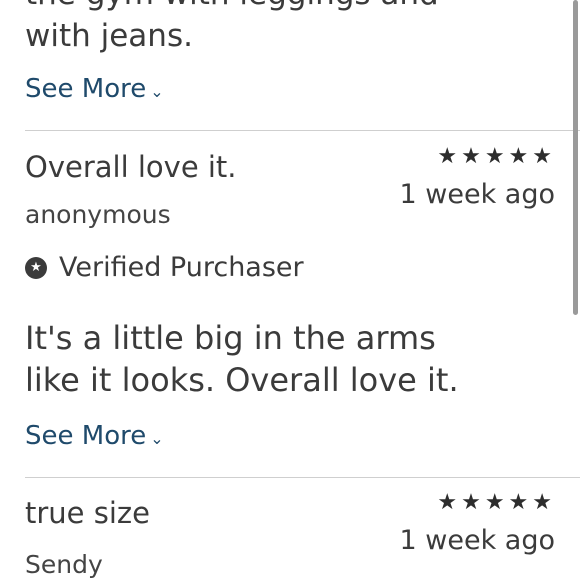 The image size is (580, 580). Describe the element at coordinates (36, 267) in the screenshot. I see `verified-star-icon: ★` at that location.